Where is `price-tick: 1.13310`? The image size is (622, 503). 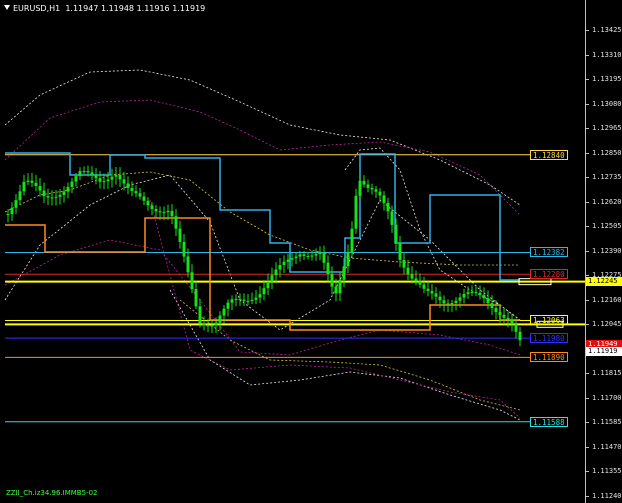 price-tick: 1.13310 is located at coordinates (604, 55).